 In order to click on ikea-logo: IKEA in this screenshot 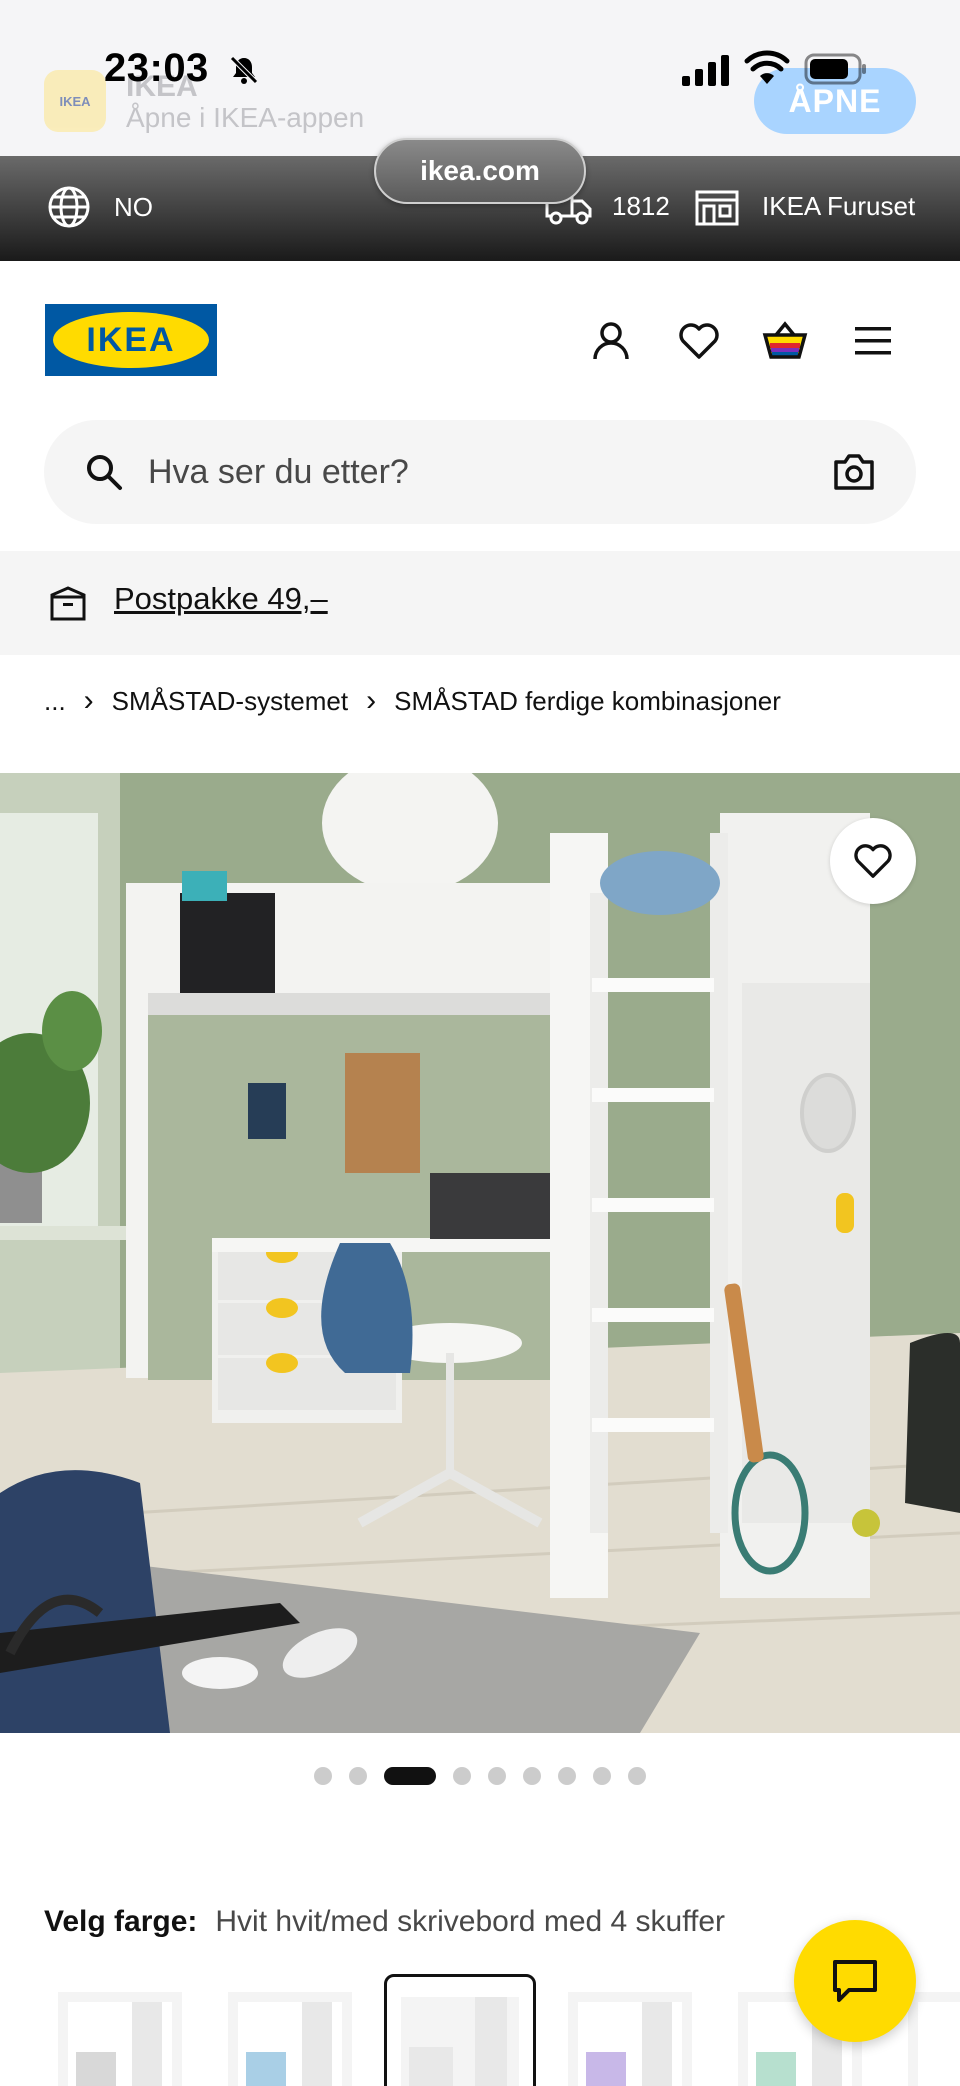, I will do `click(131, 340)`.